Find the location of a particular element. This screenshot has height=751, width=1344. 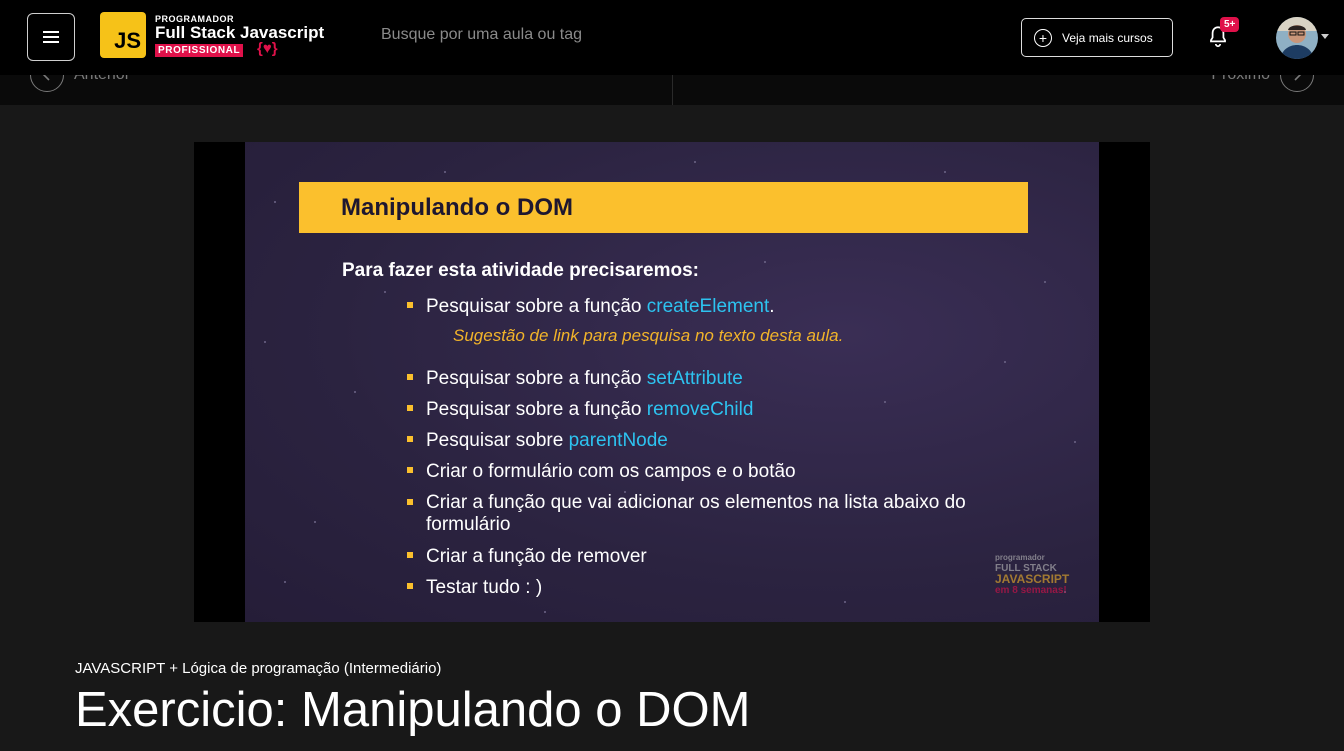

slide-bullet: Testar tudo : ) is located at coordinates (474, 588).